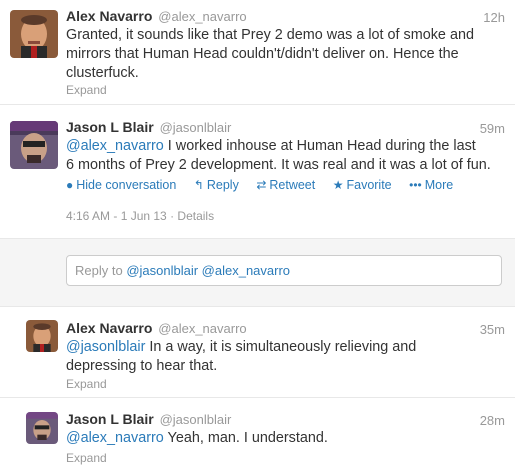 Image resolution: width=515 pixels, height=468 pixels. I want to click on reply-input: Reply to @jasonlblair @alex_navarro, so click(284, 270).